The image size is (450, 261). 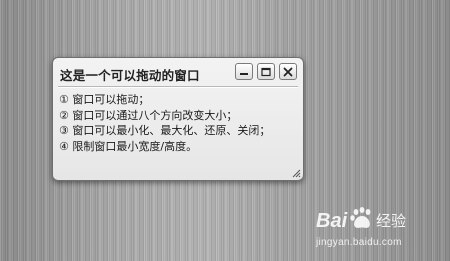 What do you see at coordinates (104, 99) in the screenshot?
I see `content-line: ① 窗口可以拖动；` at bounding box center [104, 99].